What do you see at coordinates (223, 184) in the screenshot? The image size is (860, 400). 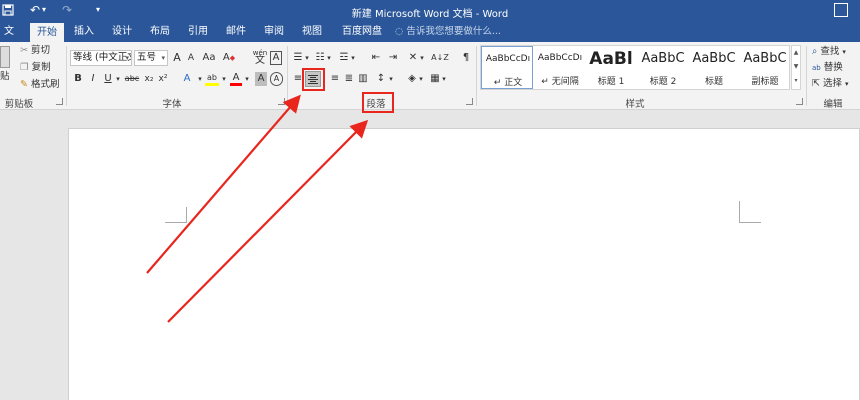 I see `arrow-to-center-align` at bounding box center [223, 184].